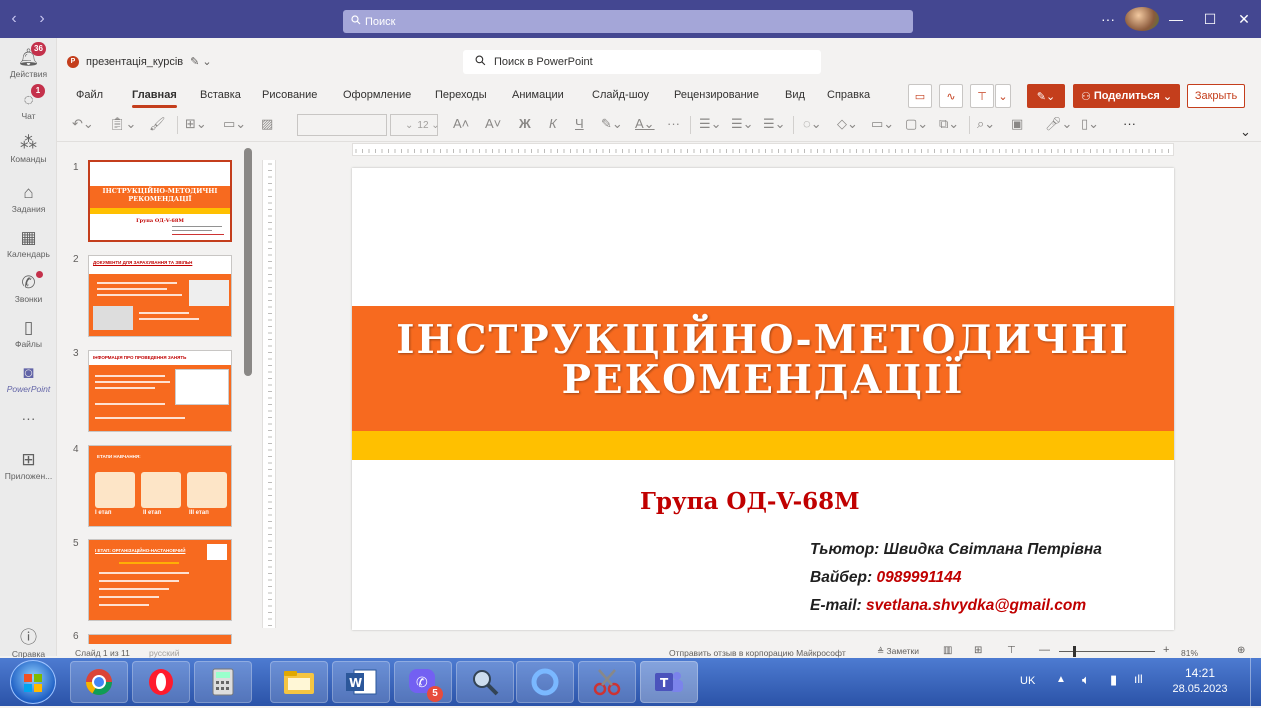  What do you see at coordinates (342, 125) in the screenshot?
I see `font-family-select` at bounding box center [342, 125].